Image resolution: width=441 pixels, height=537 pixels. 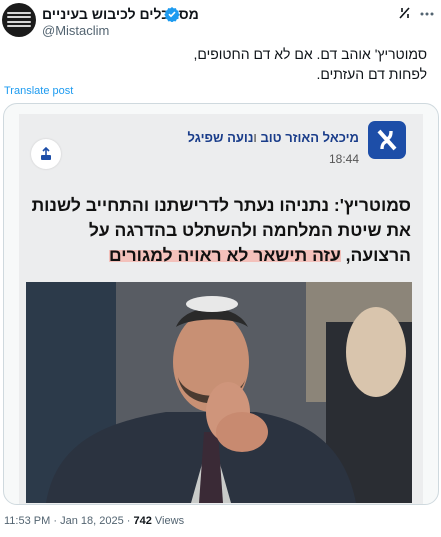 What do you see at coordinates (255, 137) in the screenshot?
I see `author-separator: ו` at bounding box center [255, 137].